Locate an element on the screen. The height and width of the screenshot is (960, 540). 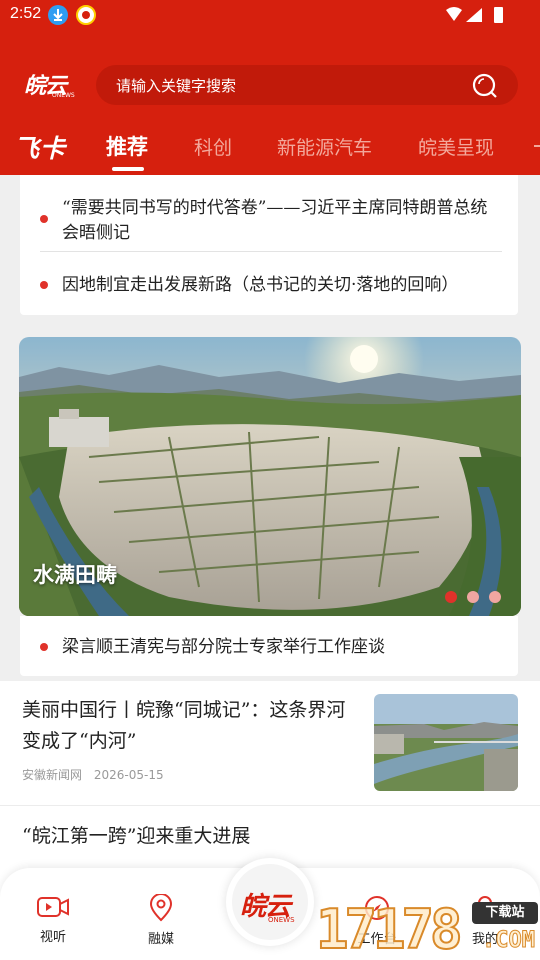
news-ticker-card: 梁言顺王清宪与部分院士专家举行工作座谈 is located at coordinates (269, 646).